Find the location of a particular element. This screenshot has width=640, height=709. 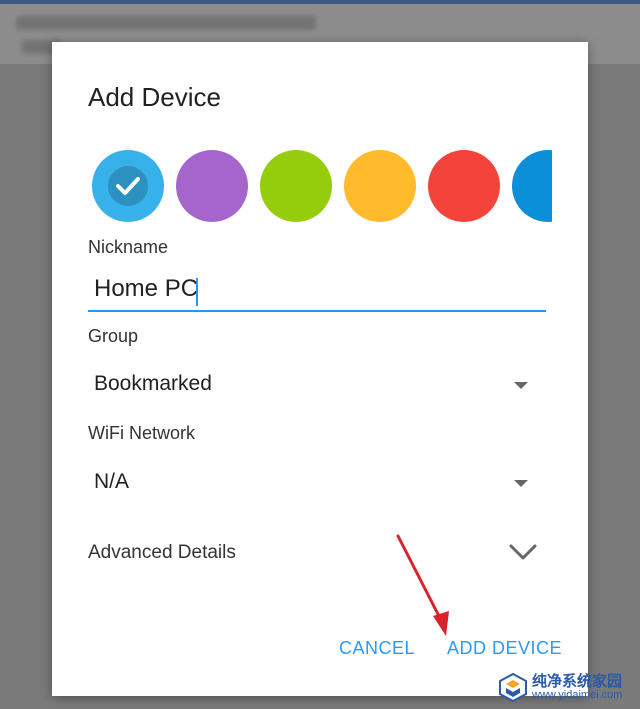

watermark: 纯净系统家园 www.yidaimei.com is located at coordinates (567, 687).